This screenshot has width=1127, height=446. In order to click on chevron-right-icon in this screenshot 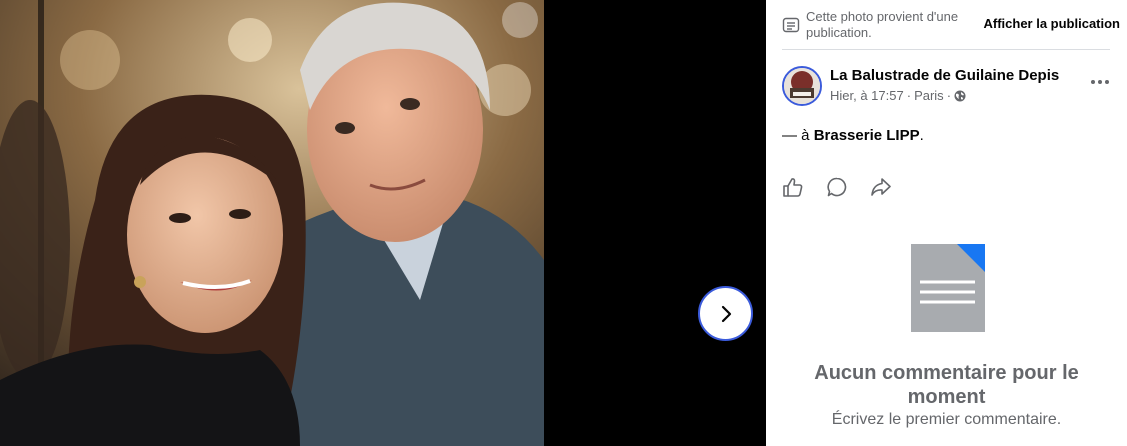, I will do `click(726, 313)`.